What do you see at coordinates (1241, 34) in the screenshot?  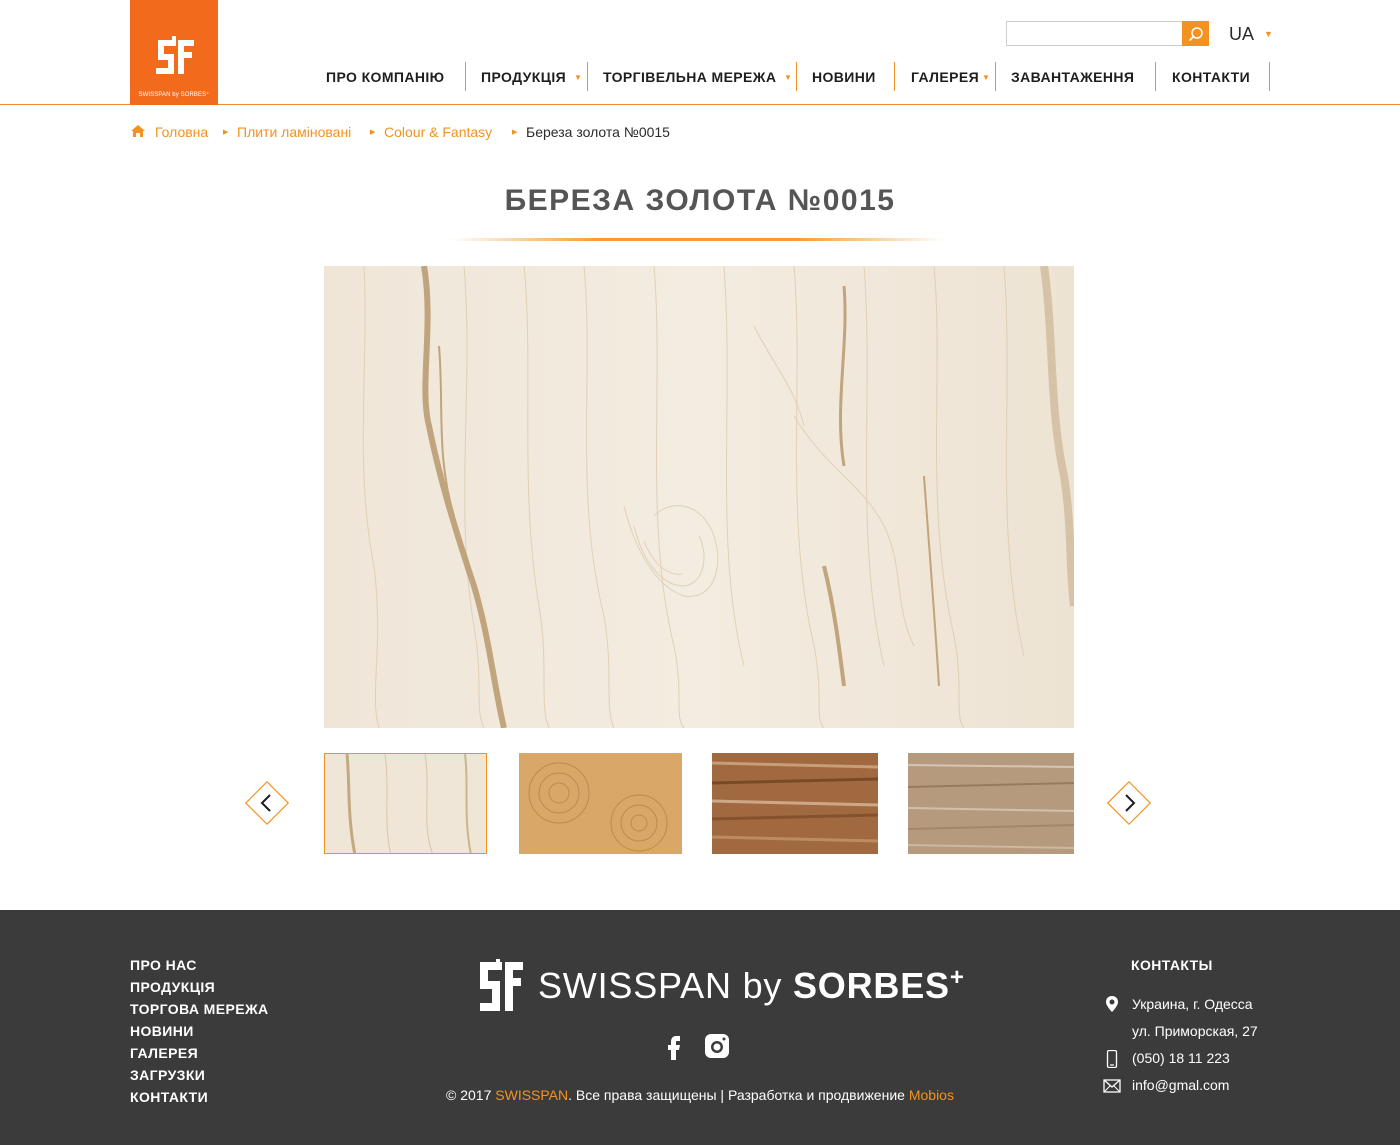 I see `language-selector: UA` at bounding box center [1241, 34].